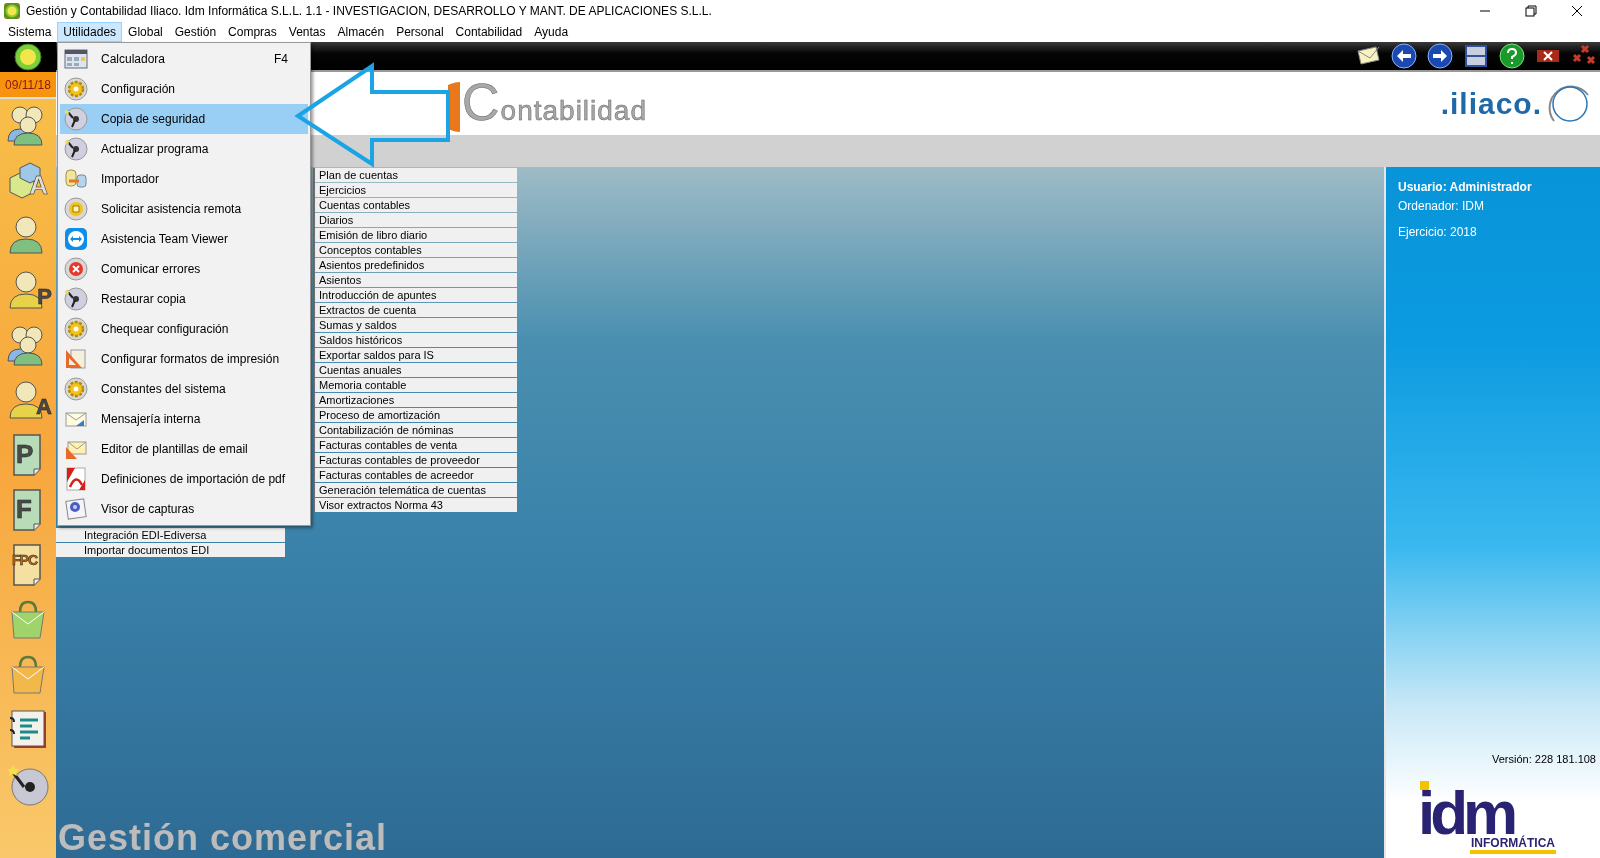 The image size is (1600, 858). What do you see at coordinates (416, 190) in the screenshot?
I see `list-item: Ejercicios` at bounding box center [416, 190].